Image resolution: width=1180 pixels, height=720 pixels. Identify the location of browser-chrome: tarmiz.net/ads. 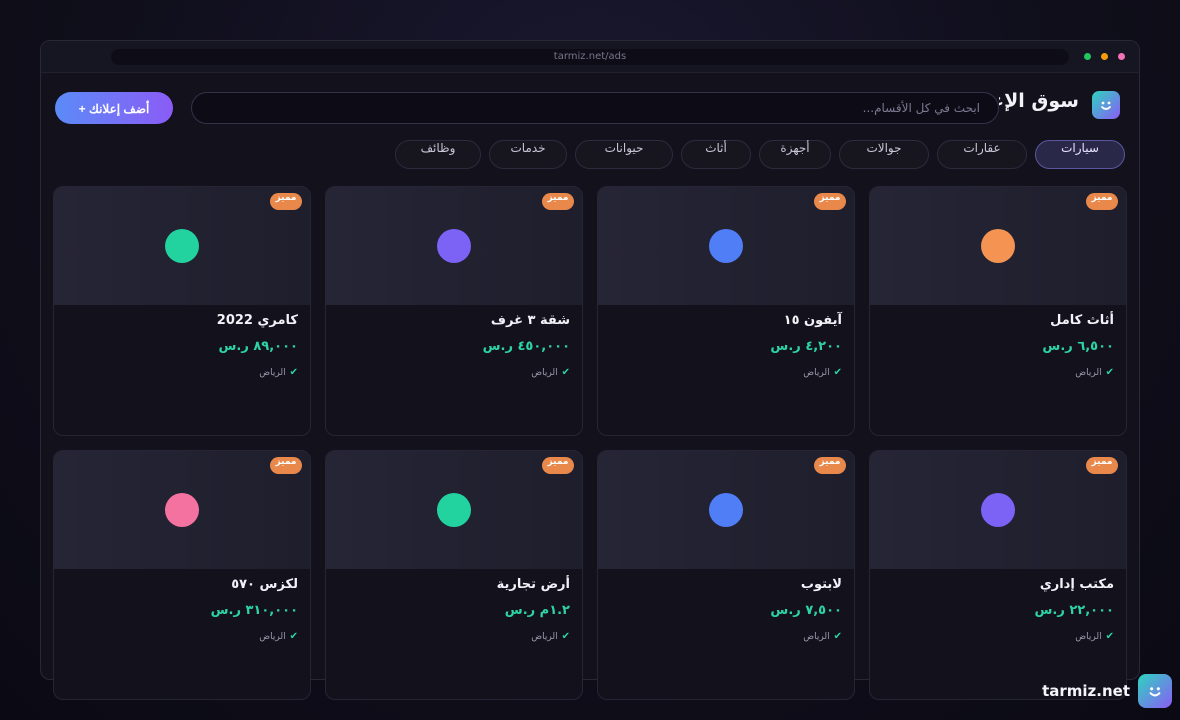
(590, 57).